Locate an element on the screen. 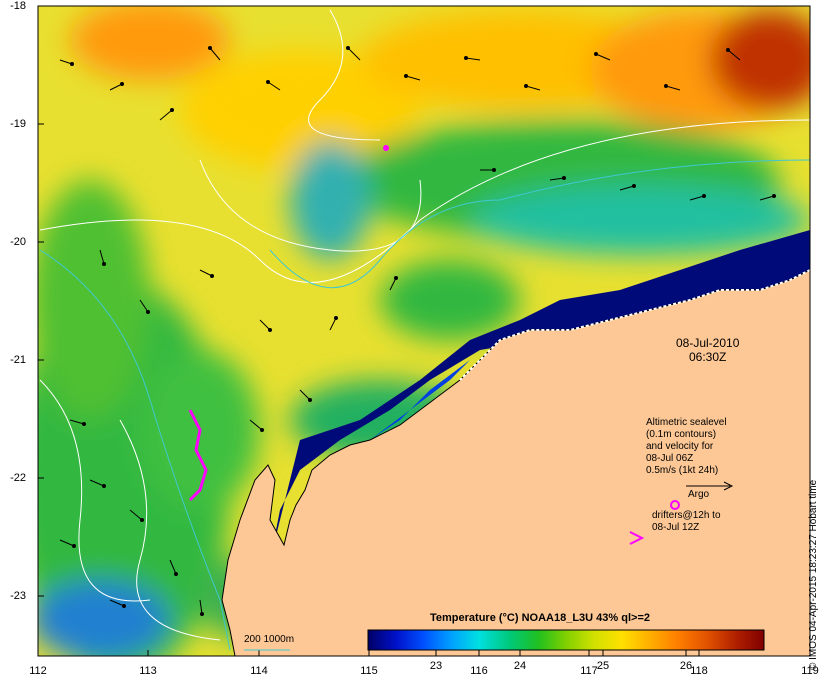  date-text: 08-Jul-2010 is located at coordinates (708, 343).